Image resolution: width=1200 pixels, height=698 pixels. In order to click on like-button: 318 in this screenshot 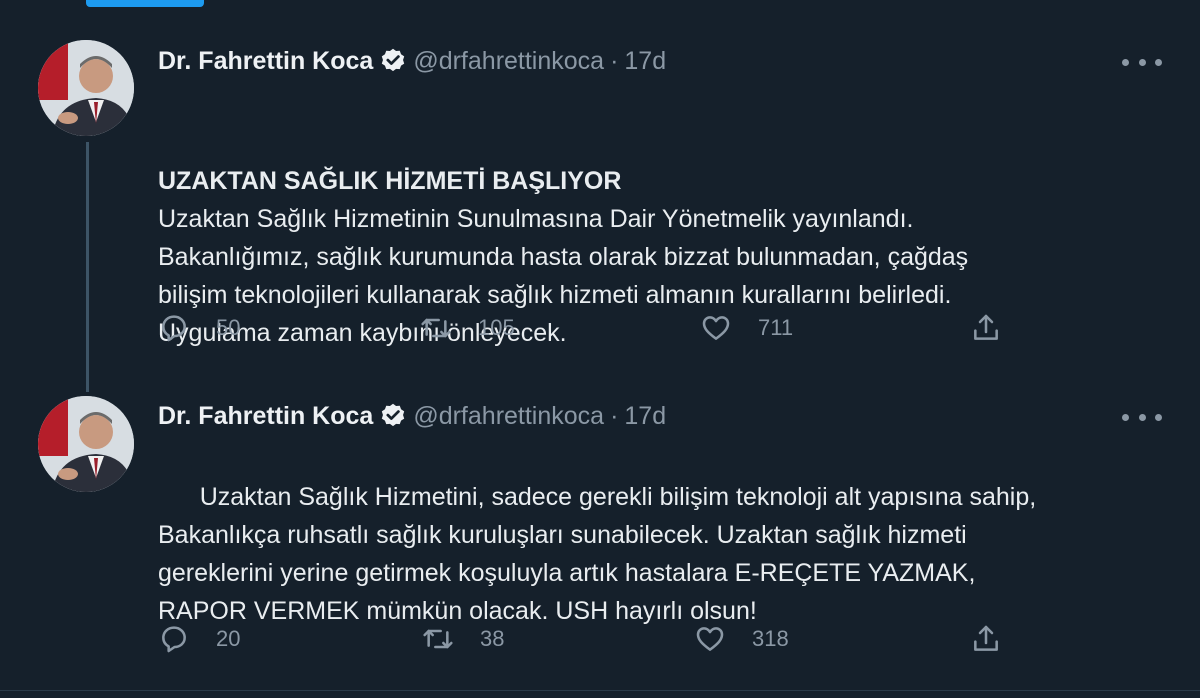, I will do `click(741, 639)`.